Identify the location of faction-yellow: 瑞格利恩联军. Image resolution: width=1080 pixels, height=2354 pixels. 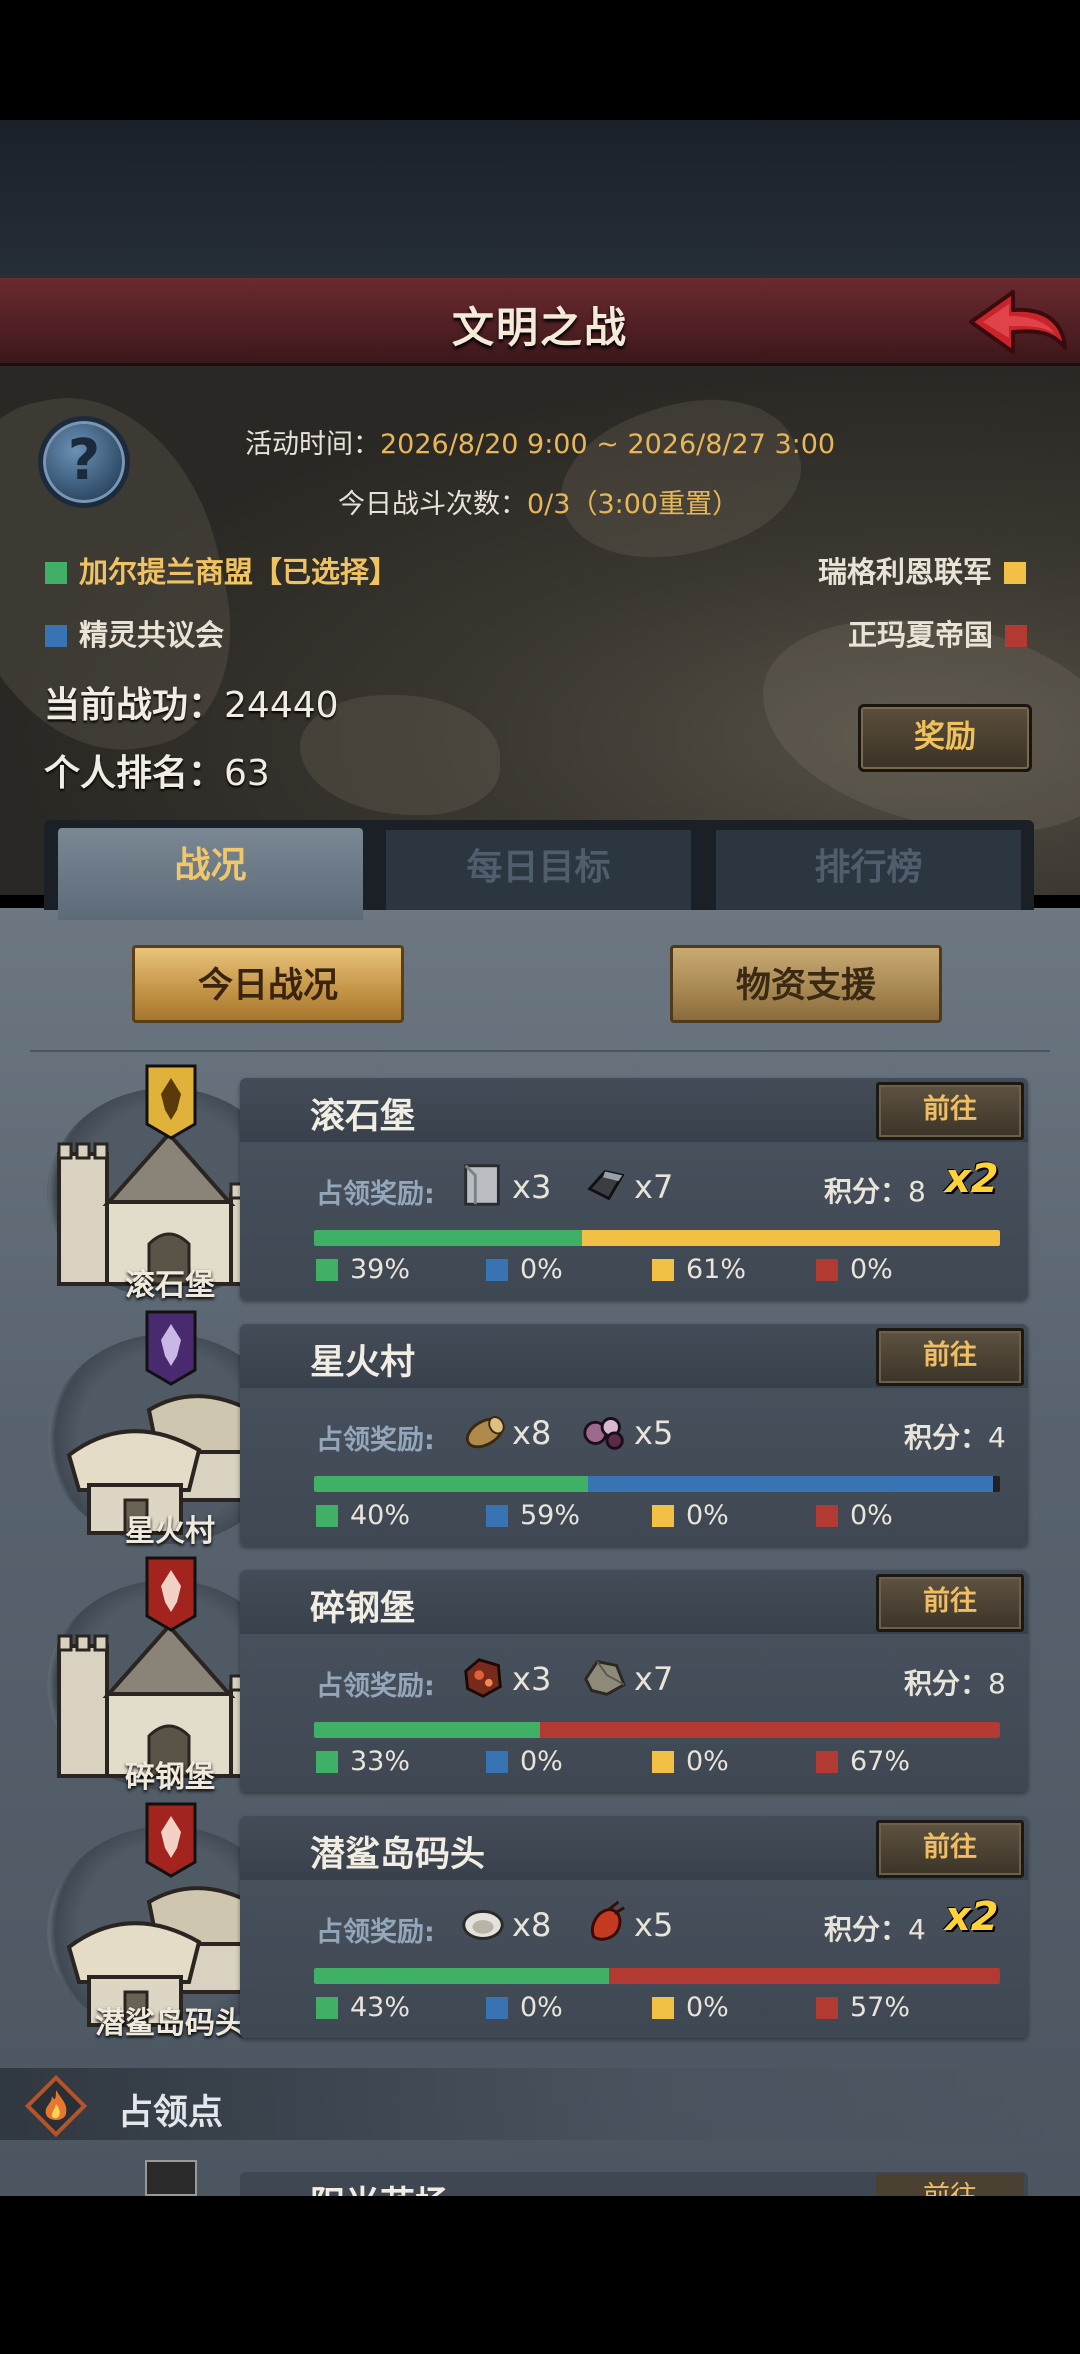
(922, 570).